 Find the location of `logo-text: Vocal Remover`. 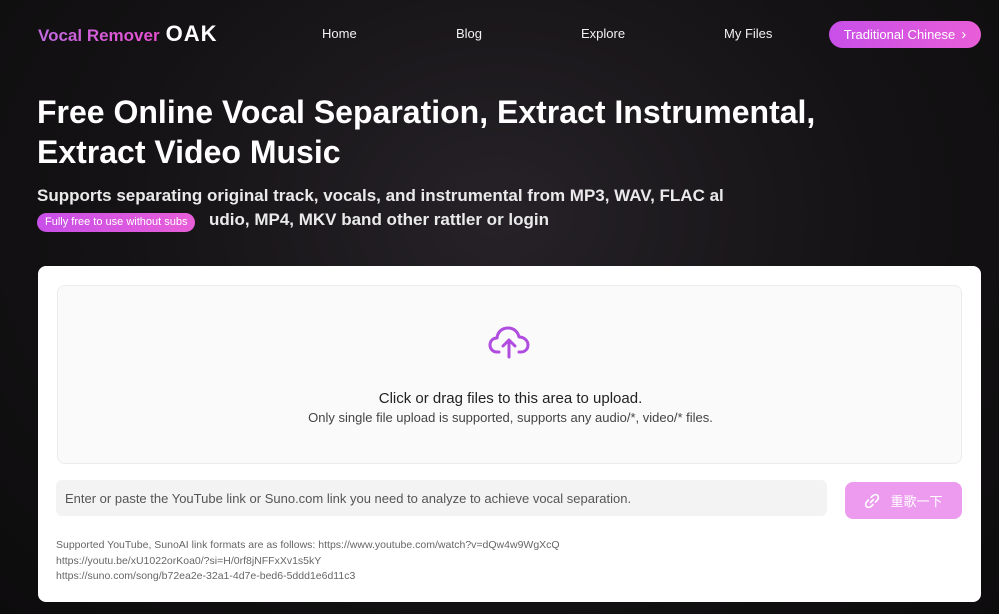

logo-text: Vocal Remover is located at coordinates (99, 35).